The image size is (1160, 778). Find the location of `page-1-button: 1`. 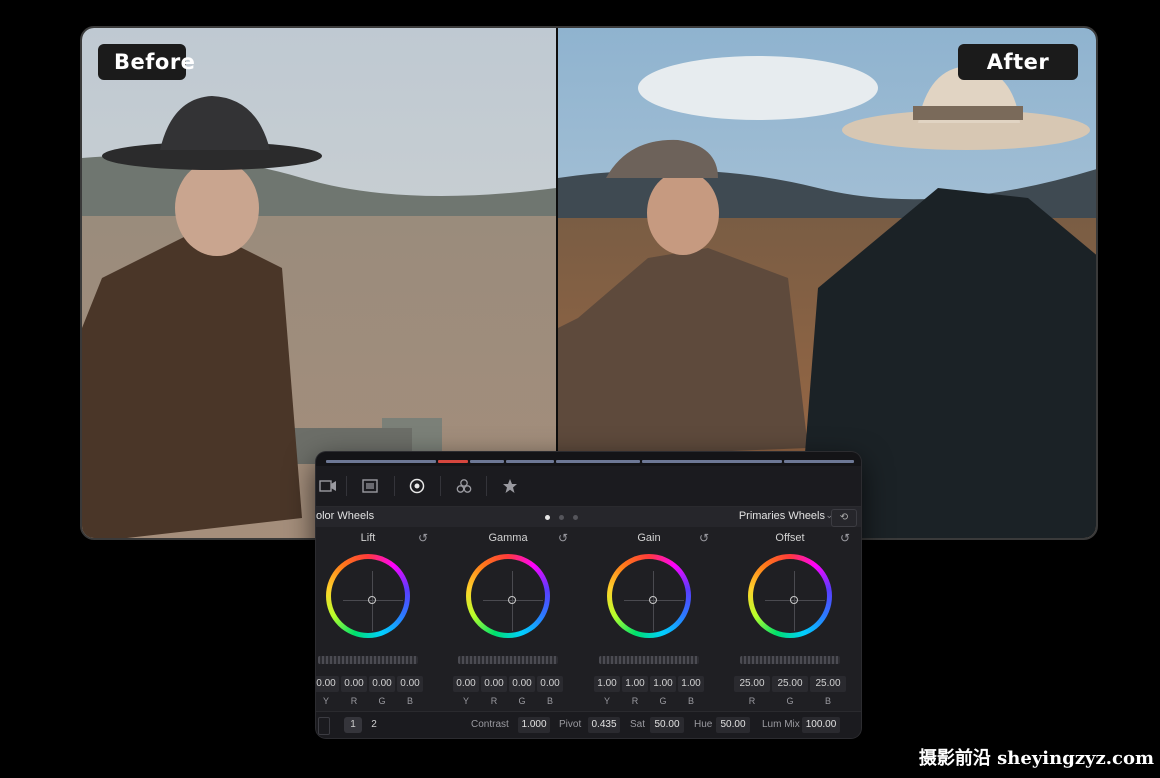

page-1-button: 1 is located at coordinates (353, 725).